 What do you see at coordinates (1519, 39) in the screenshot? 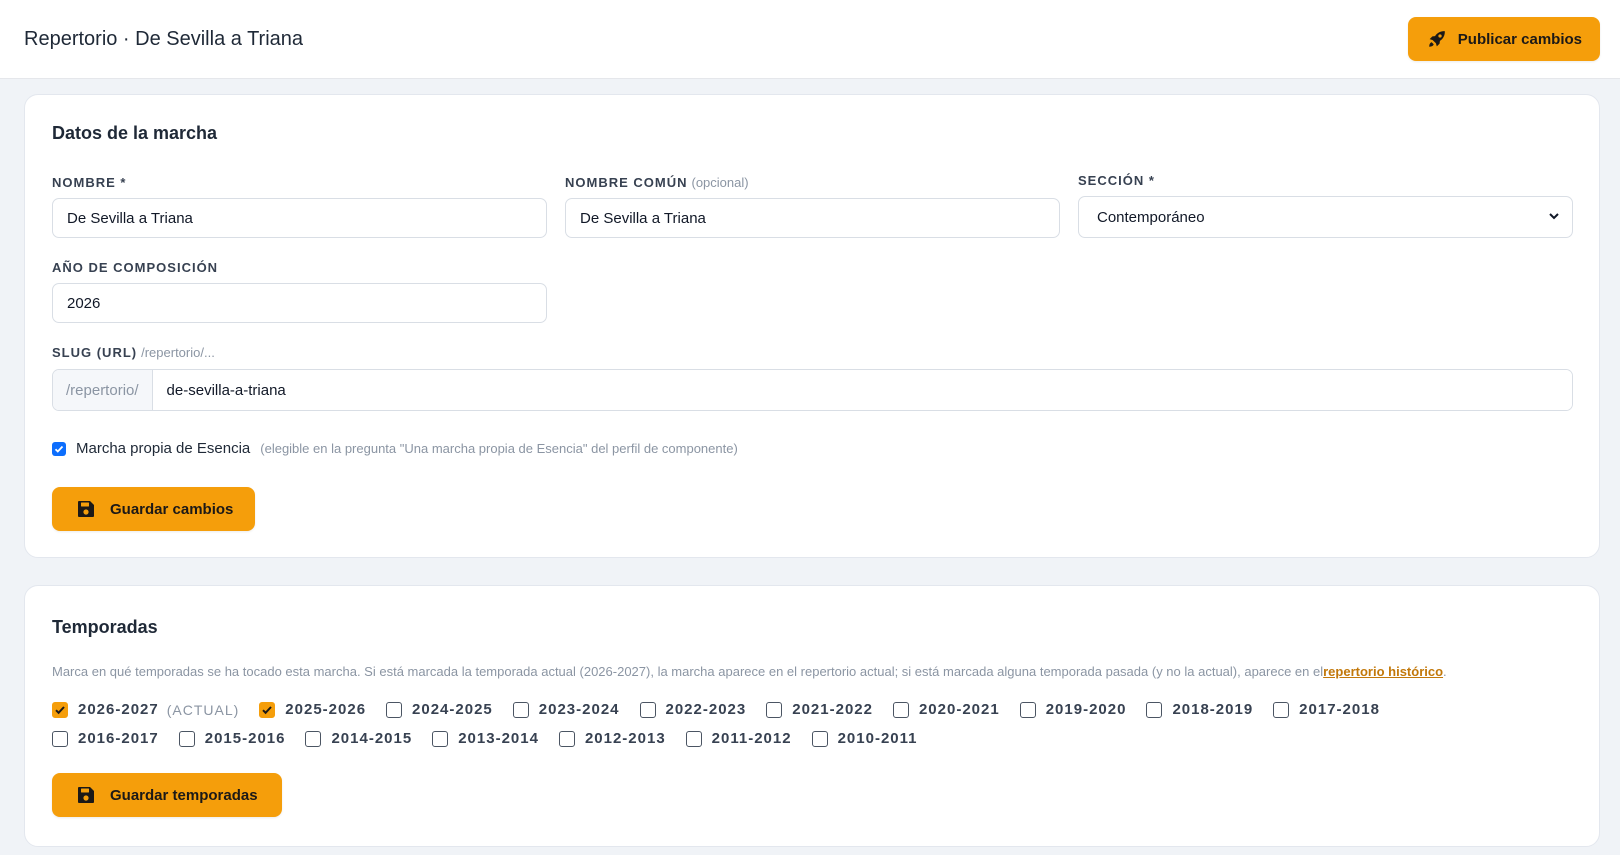
I see `publish-button-label: Publicar cambios` at bounding box center [1519, 39].